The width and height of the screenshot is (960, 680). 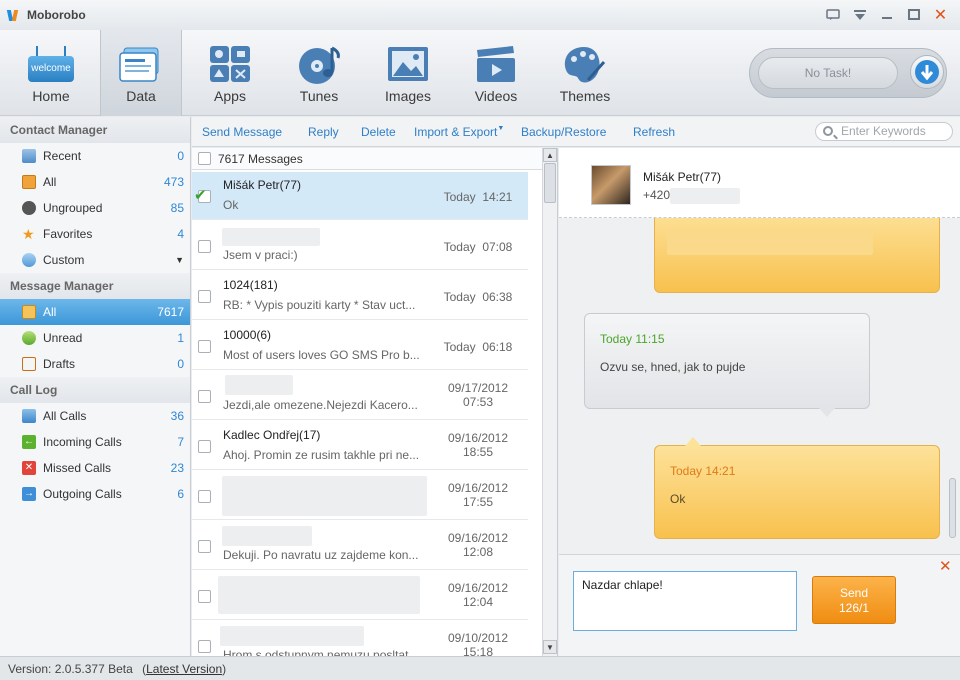 What do you see at coordinates (95, 208) in the screenshot?
I see `sidebar-item-ungrouped: Ungrouped 85` at bounding box center [95, 208].